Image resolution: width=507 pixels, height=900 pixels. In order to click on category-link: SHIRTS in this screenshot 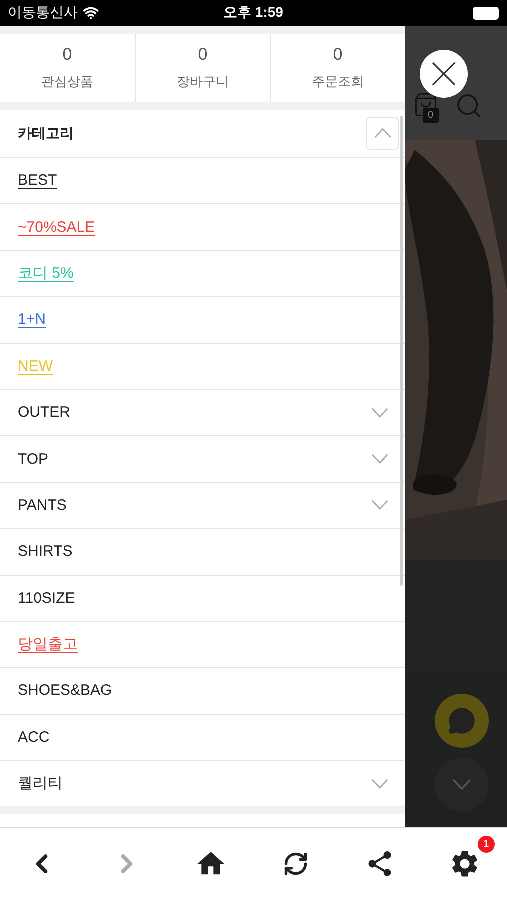, I will do `click(45, 551)`.